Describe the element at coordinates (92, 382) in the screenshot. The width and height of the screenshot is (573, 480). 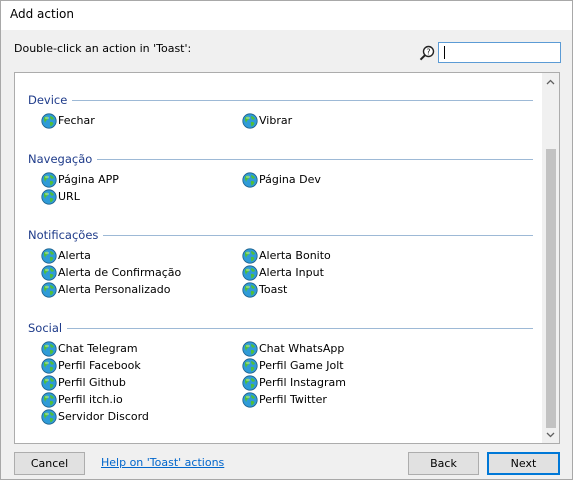
I see `list-item-label: Perfil Github` at that location.